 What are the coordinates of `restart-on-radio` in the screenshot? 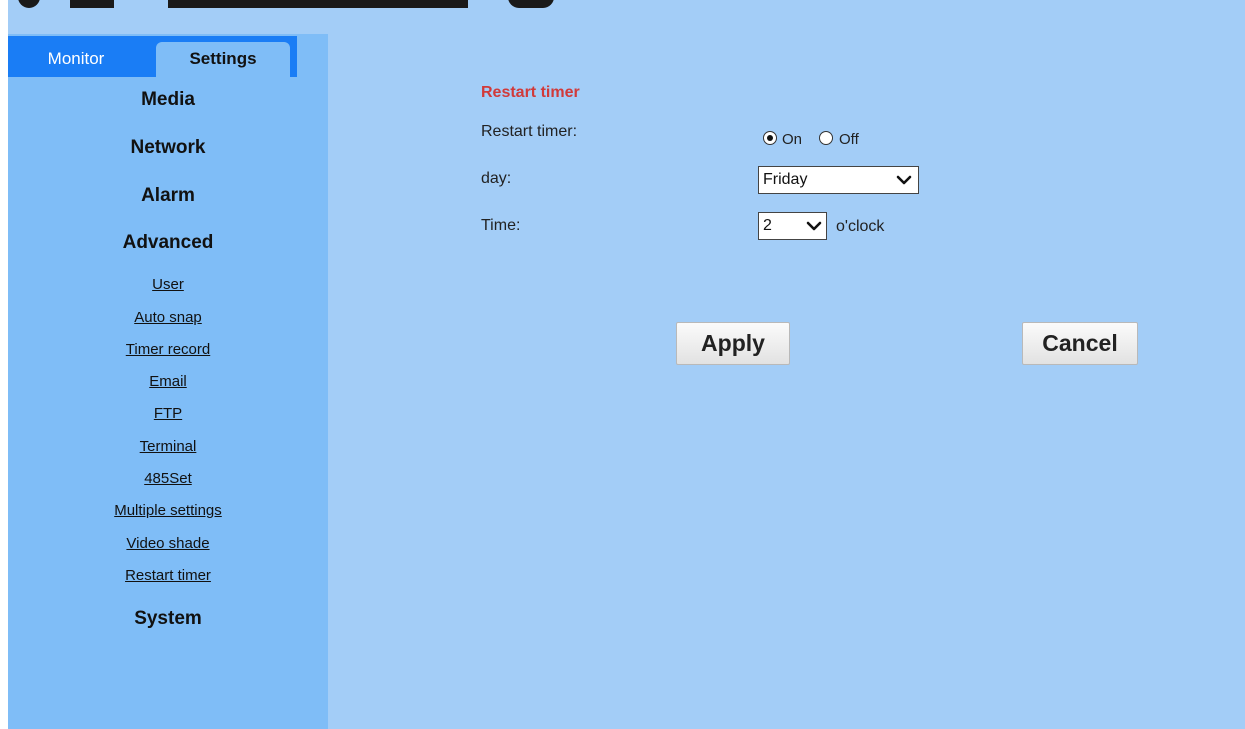 It's located at (770, 138).